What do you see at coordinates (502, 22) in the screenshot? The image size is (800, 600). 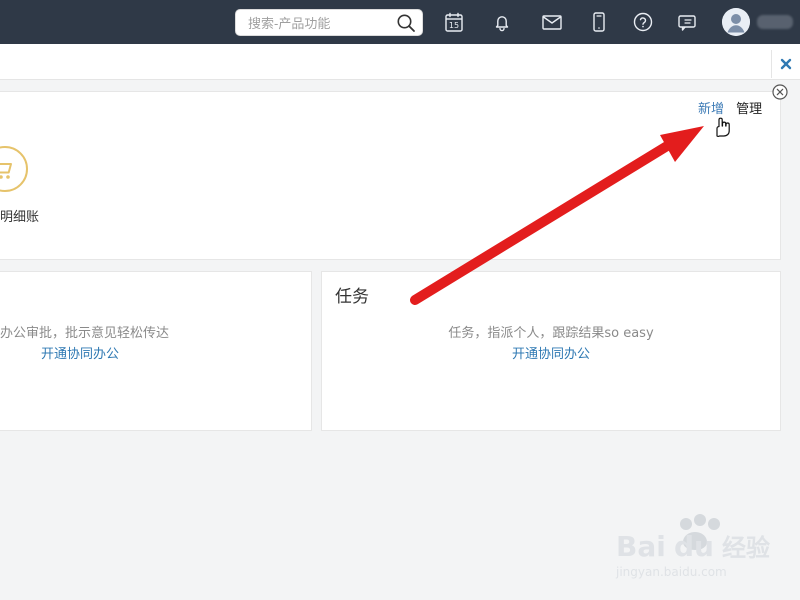 I see `bell-icon` at bounding box center [502, 22].